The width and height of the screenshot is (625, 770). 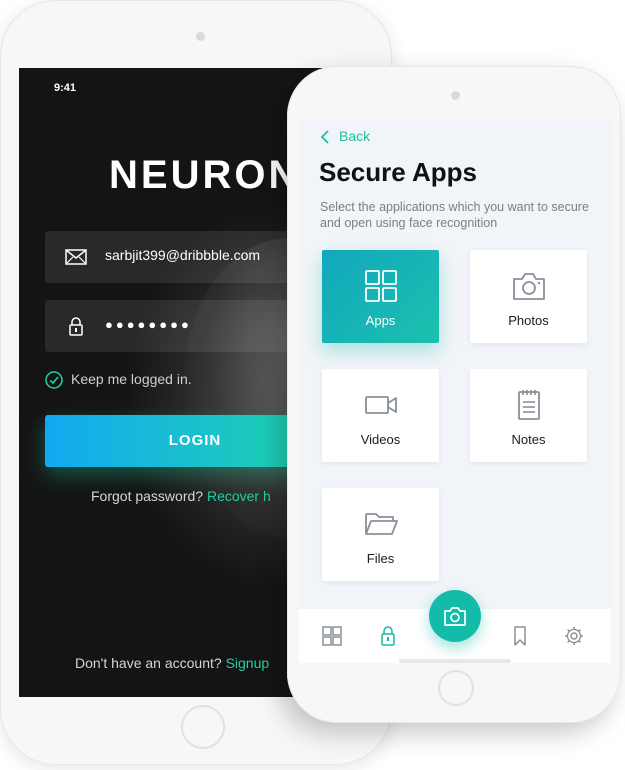 I want to click on tile-label: Photos, so click(x=528, y=320).